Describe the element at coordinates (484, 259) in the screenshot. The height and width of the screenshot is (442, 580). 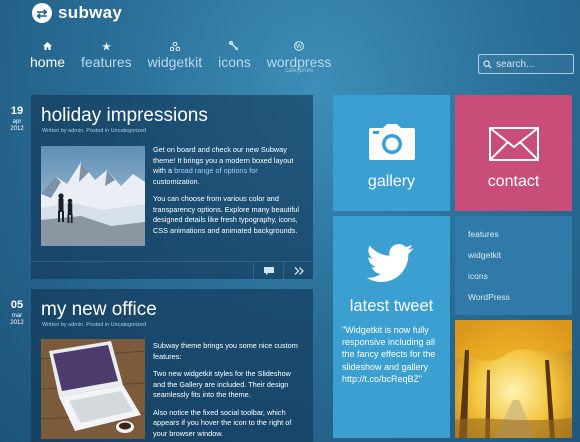
I see `link-widgetkit: widgetkit` at that location.